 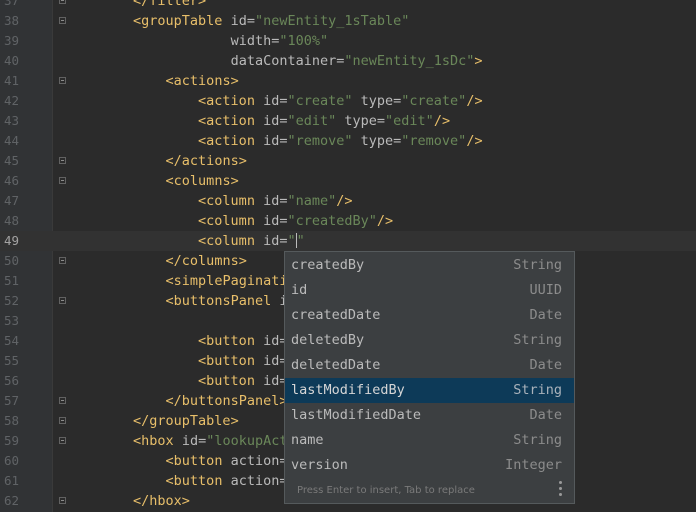 What do you see at coordinates (348, 41) in the screenshot?
I see `code-line: 39 width="100%"` at bounding box center [348, 41].